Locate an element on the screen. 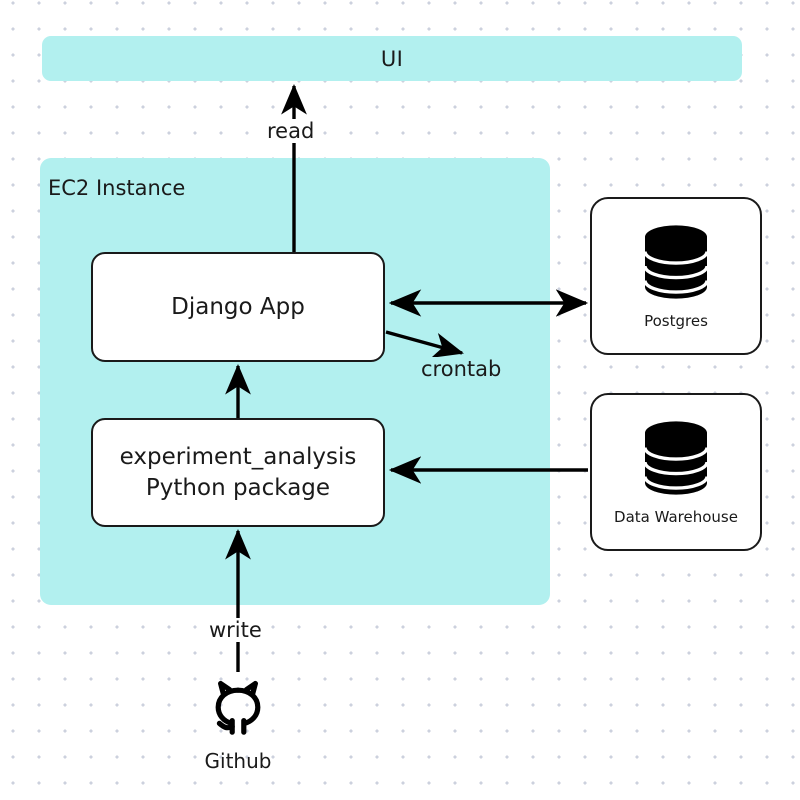 This screenshot has width=800, height=800. node-data-warehouse-label: Data Warehouse is located at coordinates (676, 516).